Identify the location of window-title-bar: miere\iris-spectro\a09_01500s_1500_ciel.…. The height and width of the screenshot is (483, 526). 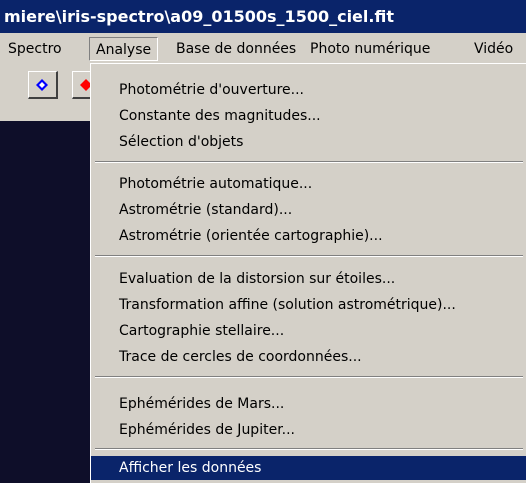
(263, 16).